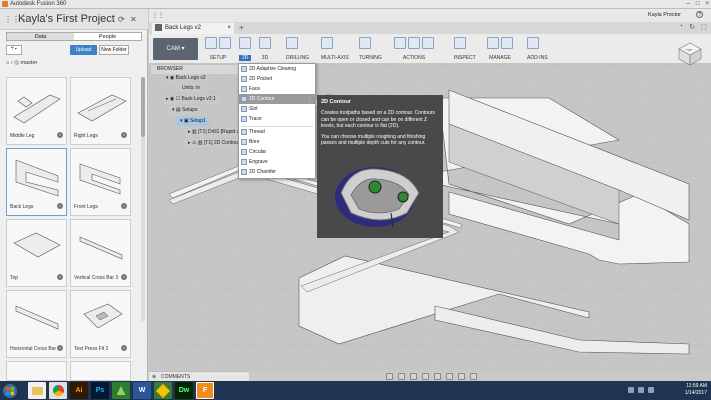 The height and width of the screenshot is (400, 711). I want to click on menu-item-engrave: Engrave, so click(277, 162).